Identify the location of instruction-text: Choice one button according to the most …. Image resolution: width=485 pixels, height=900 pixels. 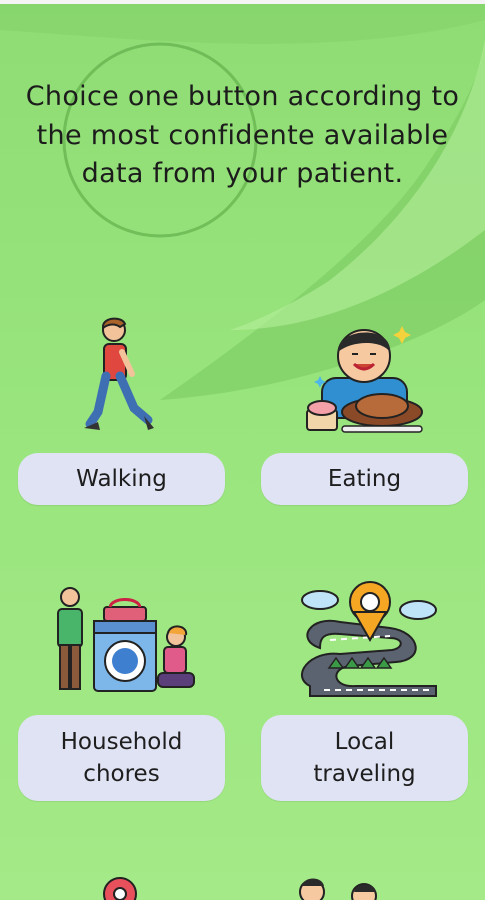
(242, 135).